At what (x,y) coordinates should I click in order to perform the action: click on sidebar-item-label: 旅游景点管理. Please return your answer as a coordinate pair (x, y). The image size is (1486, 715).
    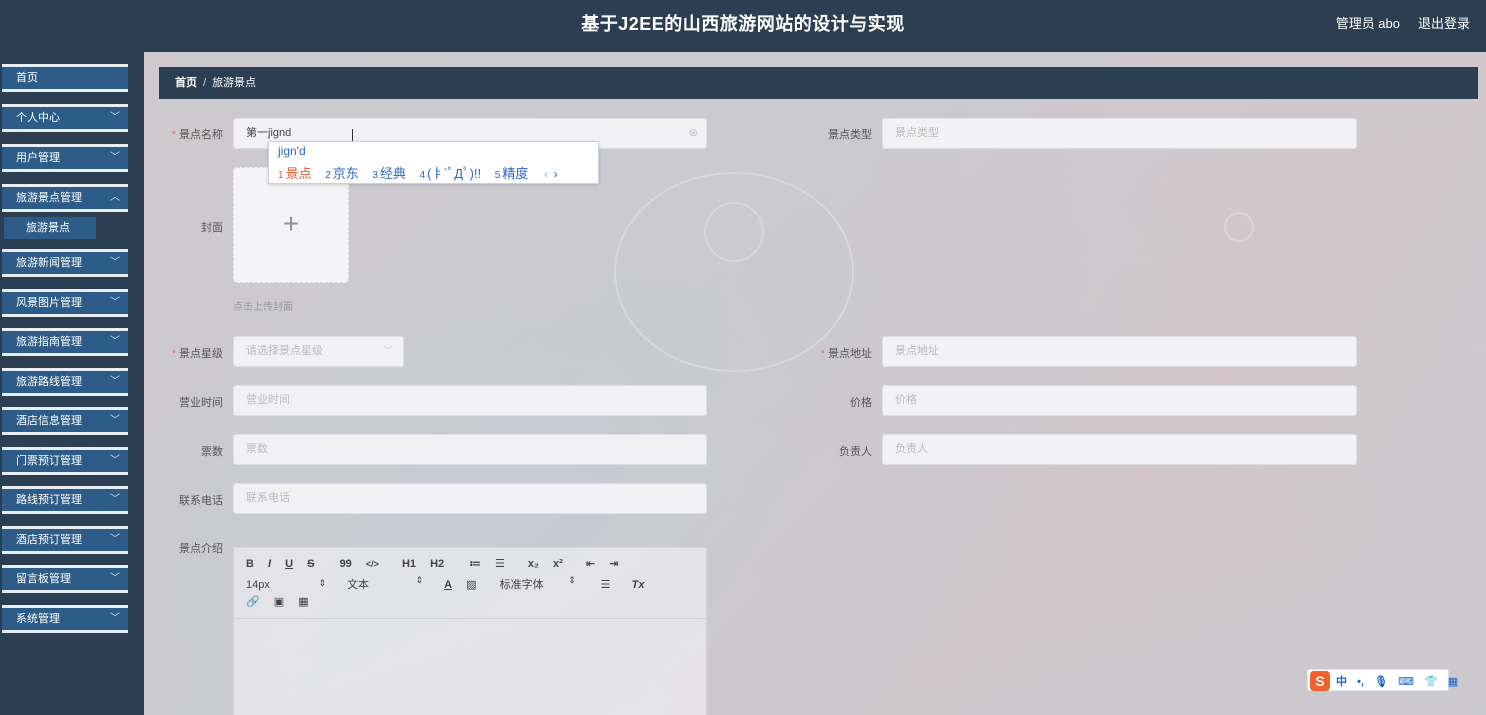
    Looking at the image, I should click on (49, 198).